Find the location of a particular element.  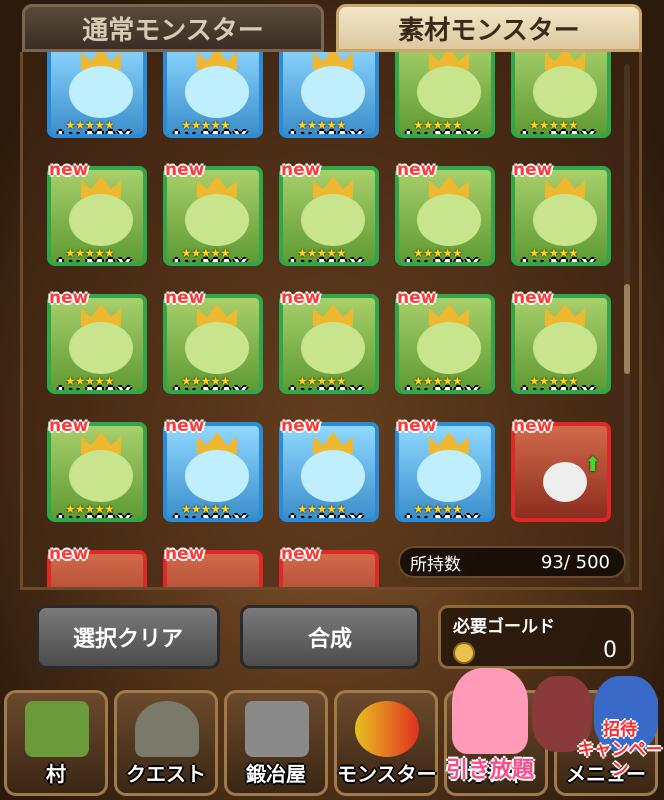

scrollbar-thumb is located at coordinates (627, 329).